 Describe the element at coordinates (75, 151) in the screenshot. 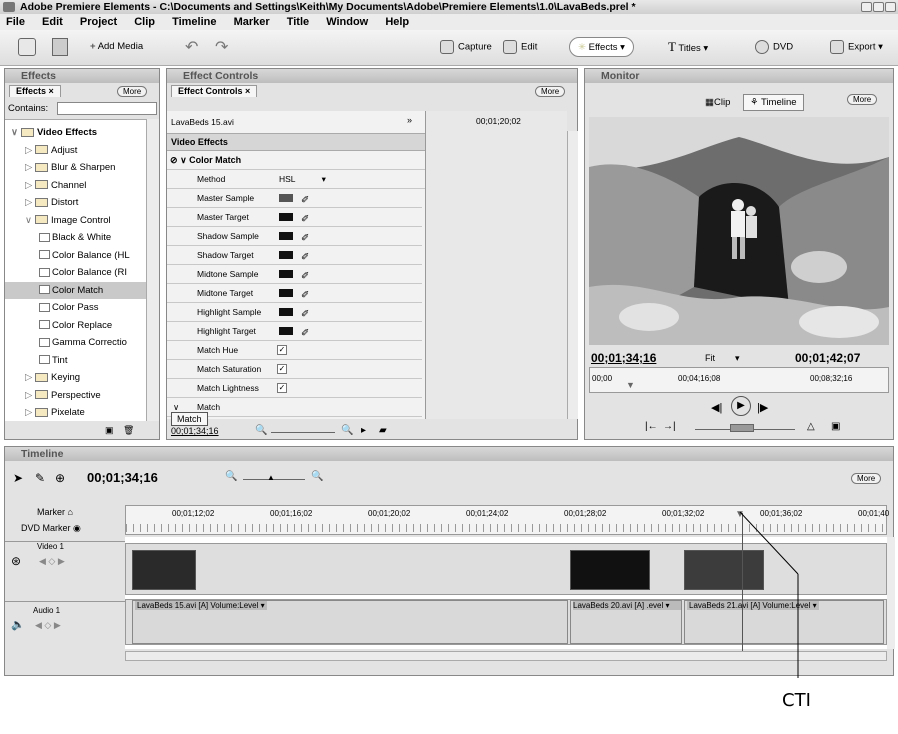

I see `effect-tree-item: ▷ Adjust` at that location.